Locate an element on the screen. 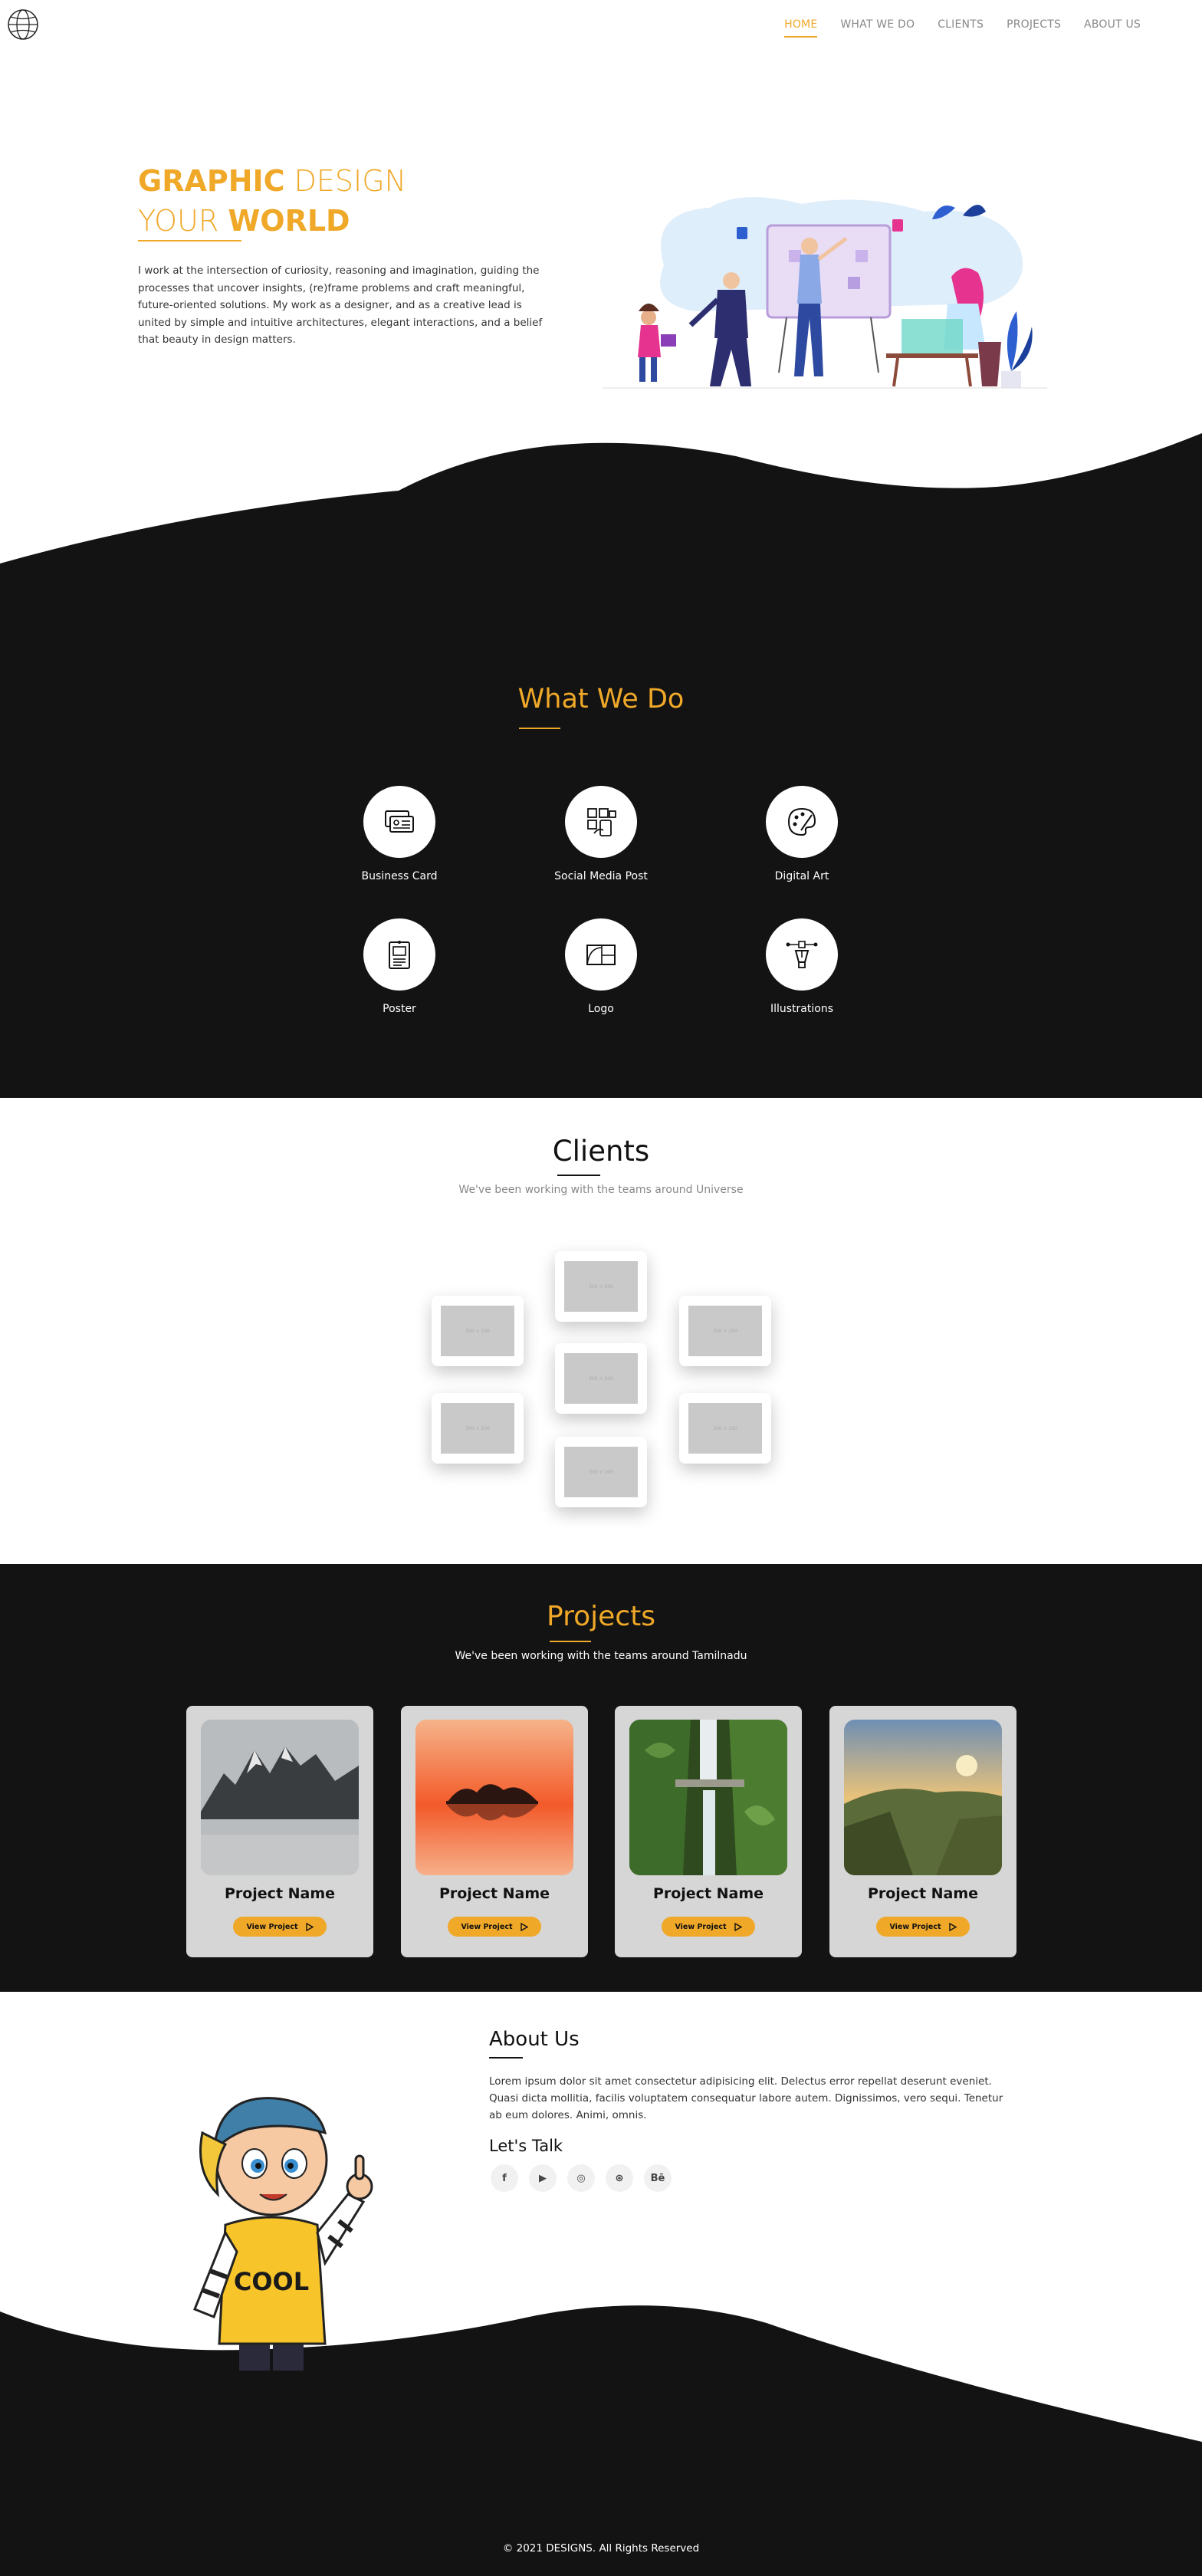  nav-home: HOME is located at coordinates (801, 28).